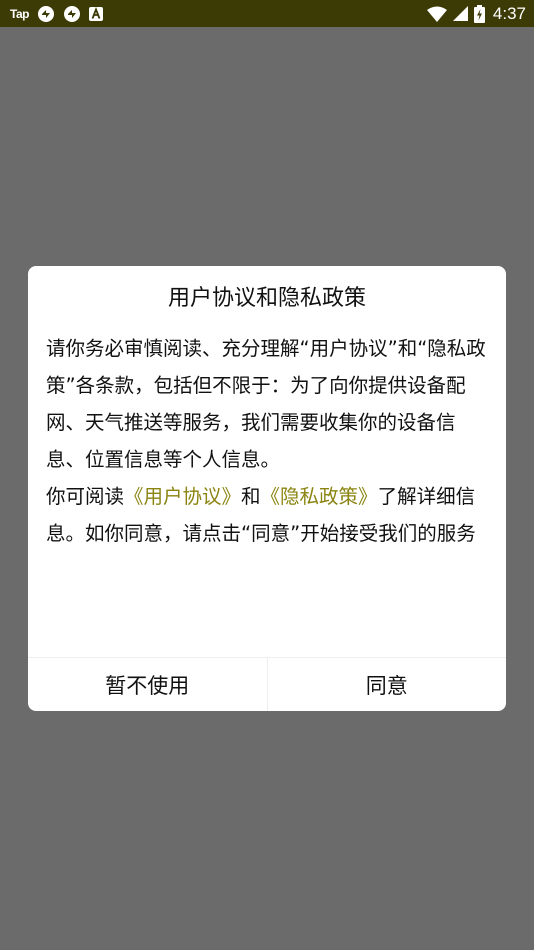 This screenshot has width=534, height=950. Describe the element at coordinates (266, 298) in the screenshot. I see `dialog-title: 用户协议和隐私政策` at that location.